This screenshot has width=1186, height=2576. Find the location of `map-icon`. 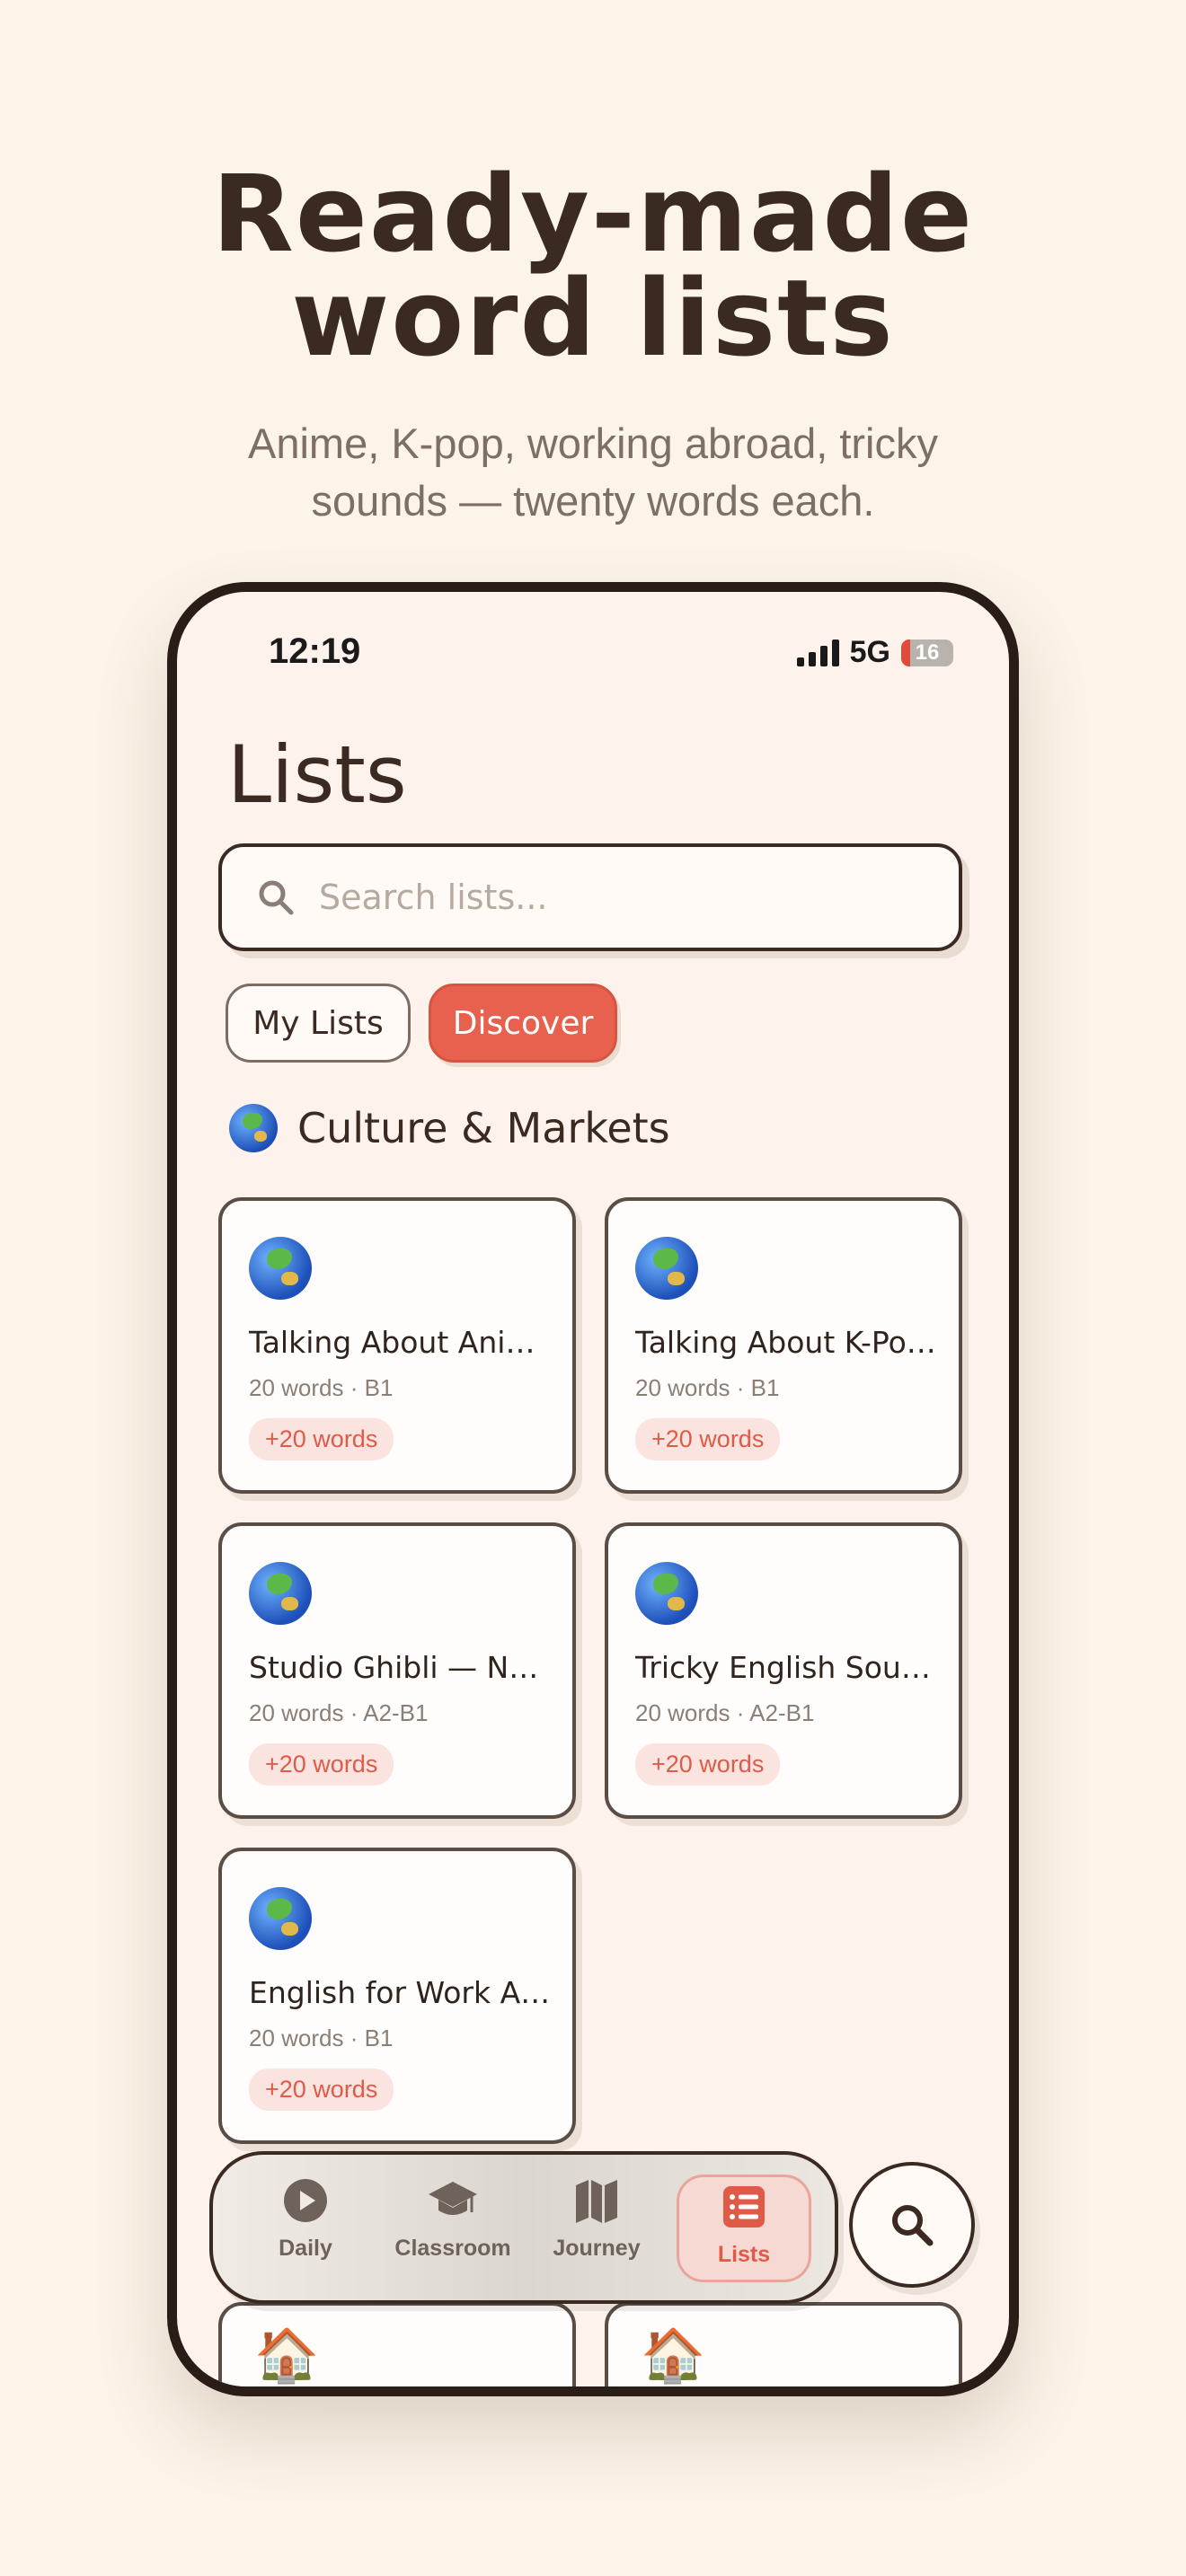

map-icon is located at coordinates (596, 2201).